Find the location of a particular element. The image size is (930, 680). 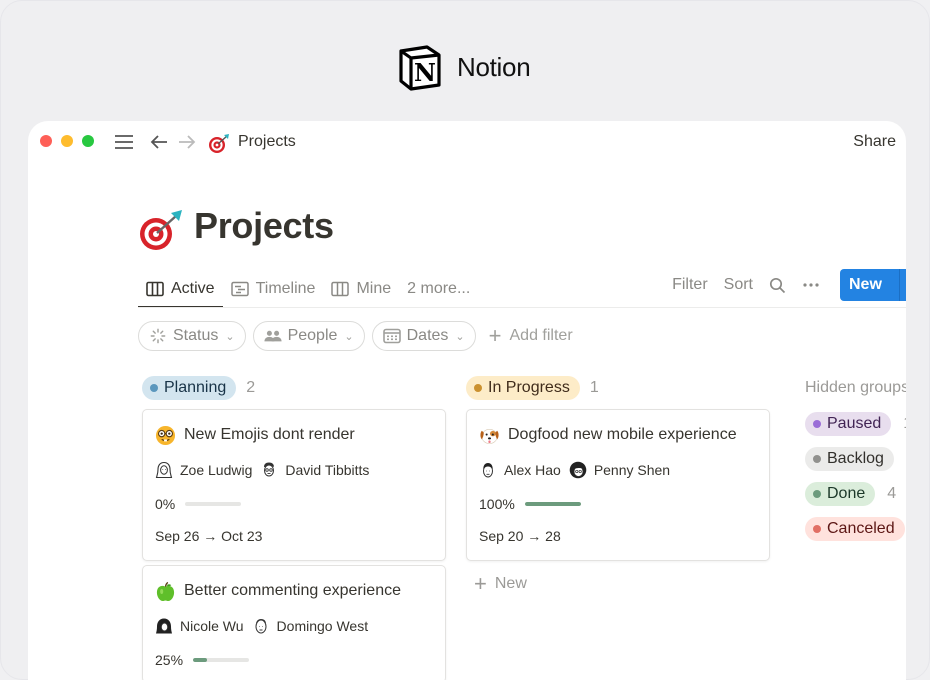

person-name: Domingo West is located at coordinates (322, 626).